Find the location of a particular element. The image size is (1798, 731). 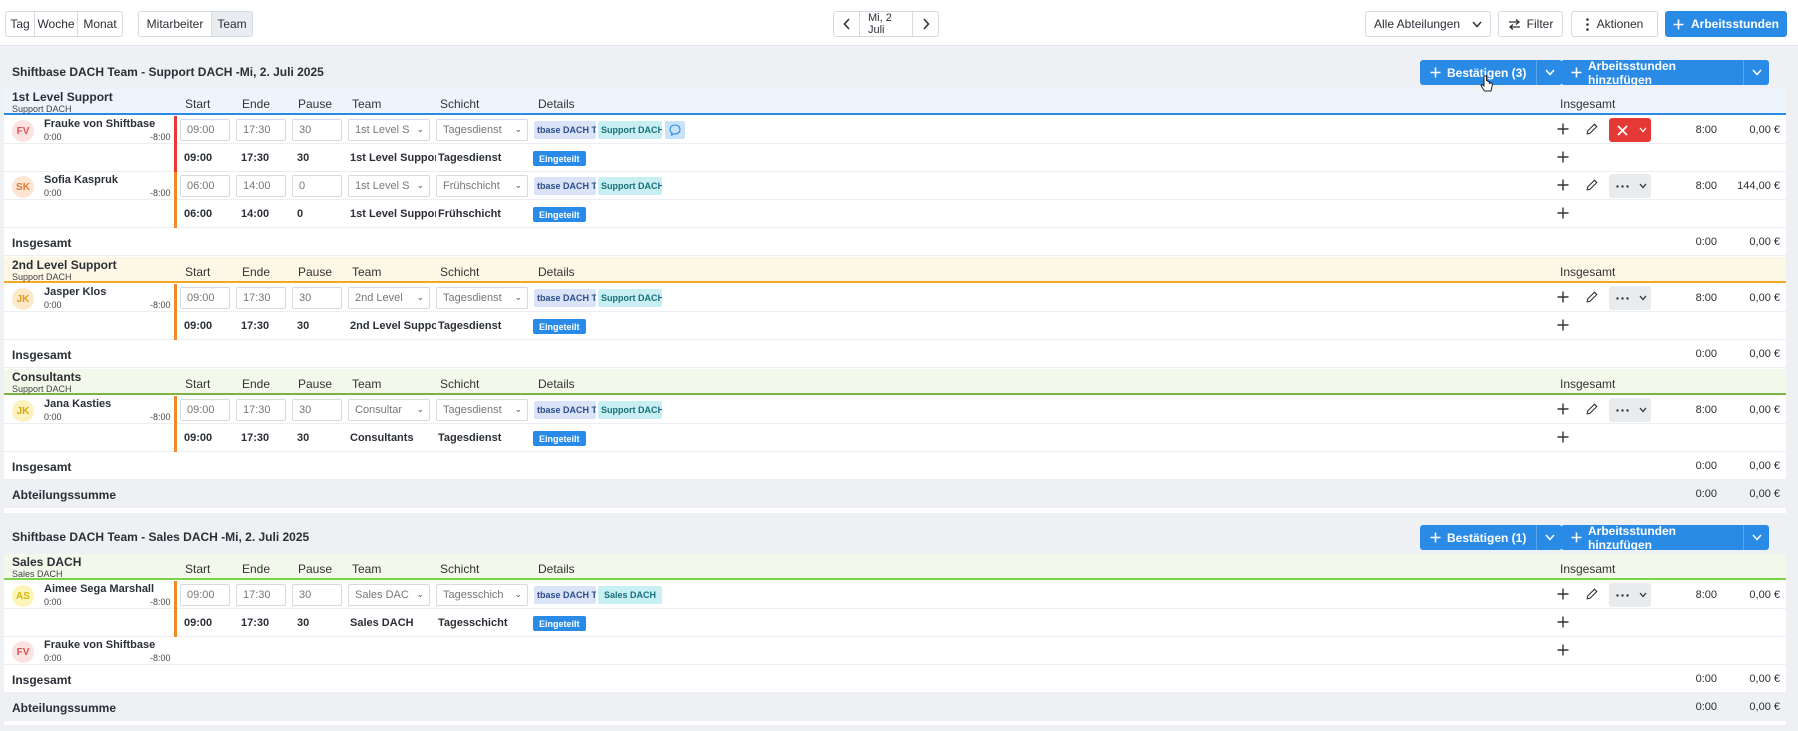

row-money: 0,00 € is located at coordinates (1764, 410).